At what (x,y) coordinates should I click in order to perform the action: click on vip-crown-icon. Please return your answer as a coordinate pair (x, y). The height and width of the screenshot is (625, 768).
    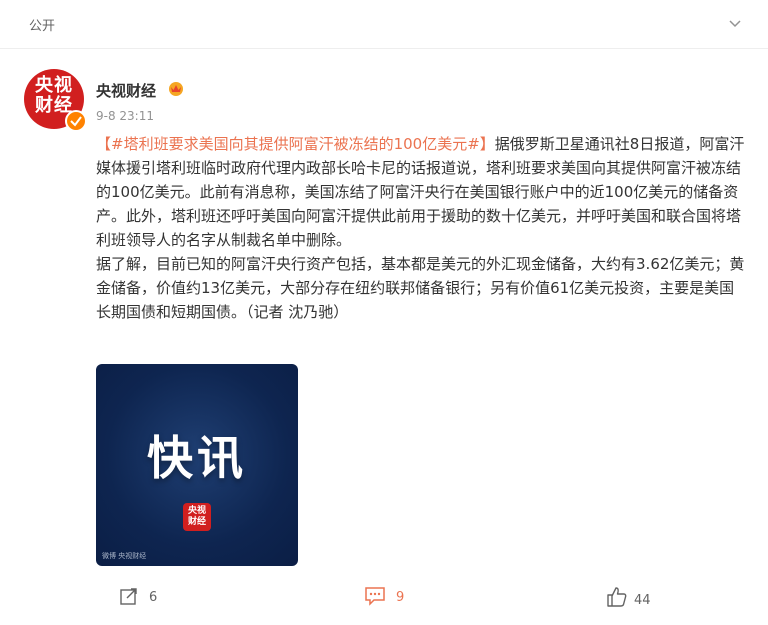
    Looking at the image, I should click on (176, 89).